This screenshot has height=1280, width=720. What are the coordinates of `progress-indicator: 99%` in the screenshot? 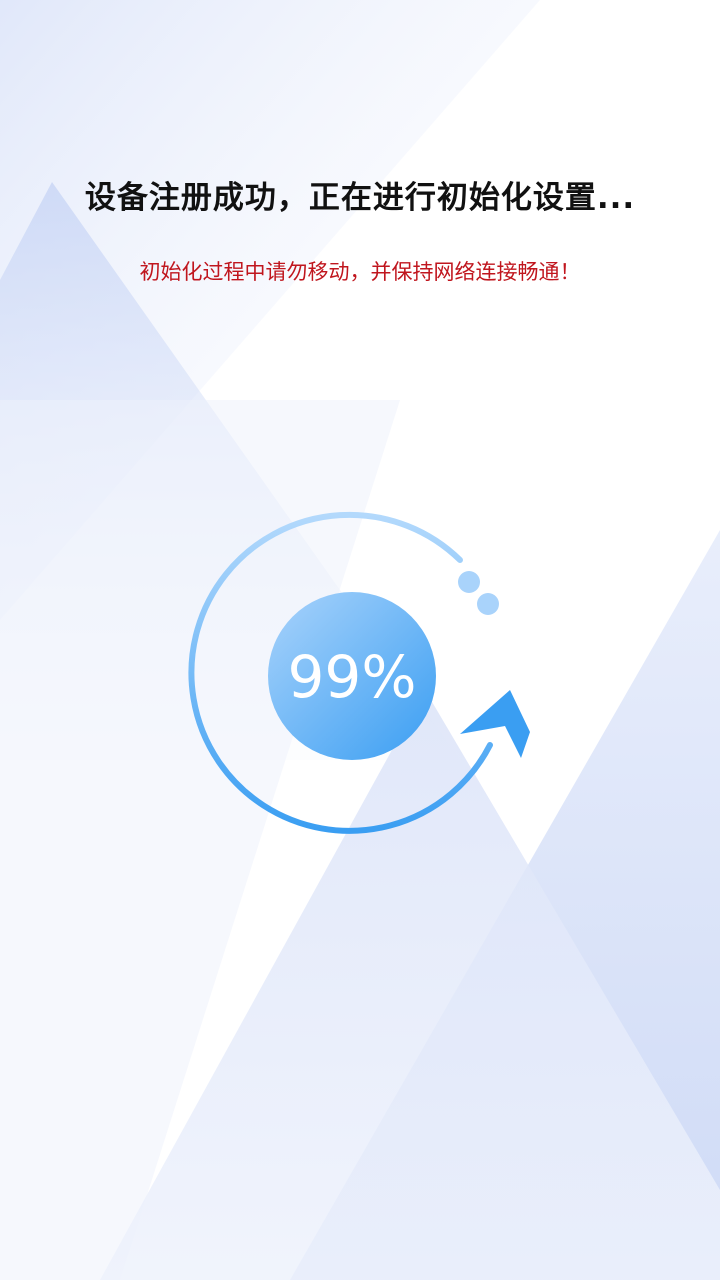 It's located at (360, 680).